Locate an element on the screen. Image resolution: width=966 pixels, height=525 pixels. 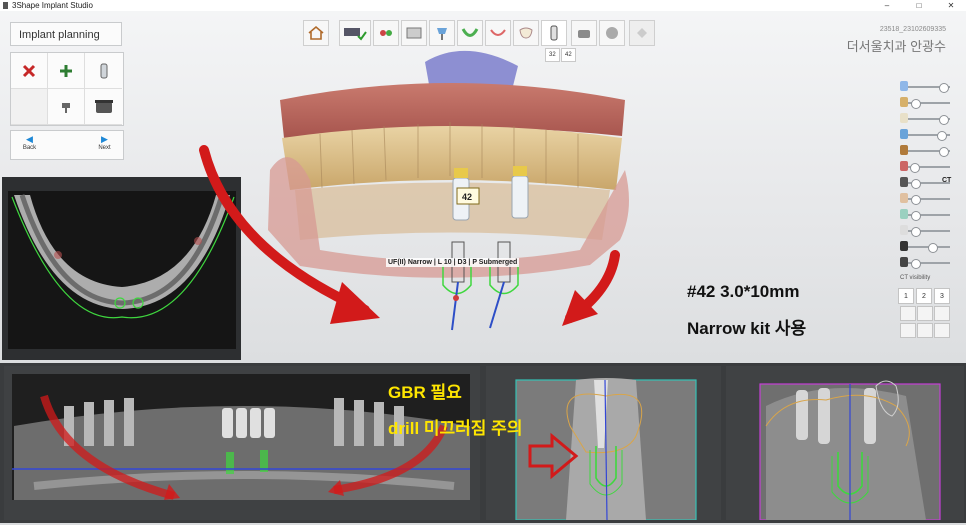
implant-planning-title: Implant planning is located at coordinates (66, 34).